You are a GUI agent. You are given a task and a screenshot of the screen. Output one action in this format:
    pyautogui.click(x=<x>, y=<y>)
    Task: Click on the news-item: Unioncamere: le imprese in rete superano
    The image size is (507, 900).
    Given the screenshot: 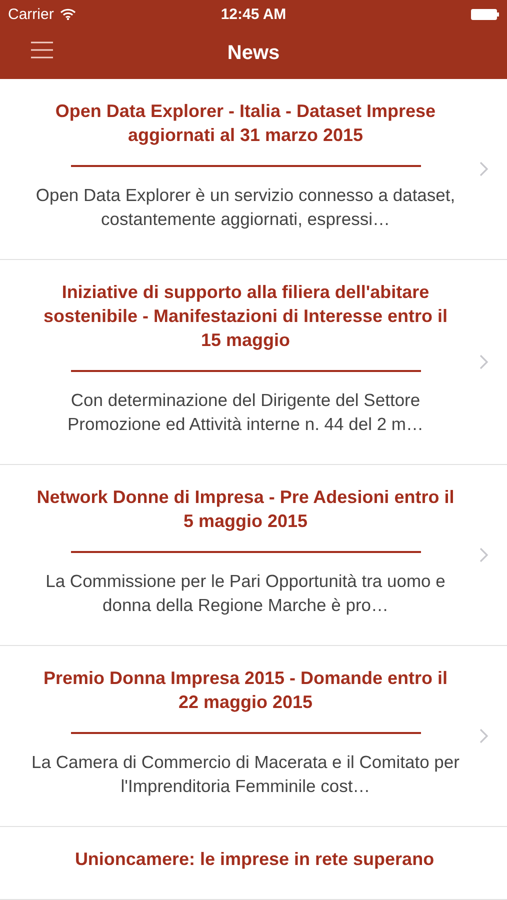 What is the action you would take?
    pyautogui.click(x=253, y=863)
    